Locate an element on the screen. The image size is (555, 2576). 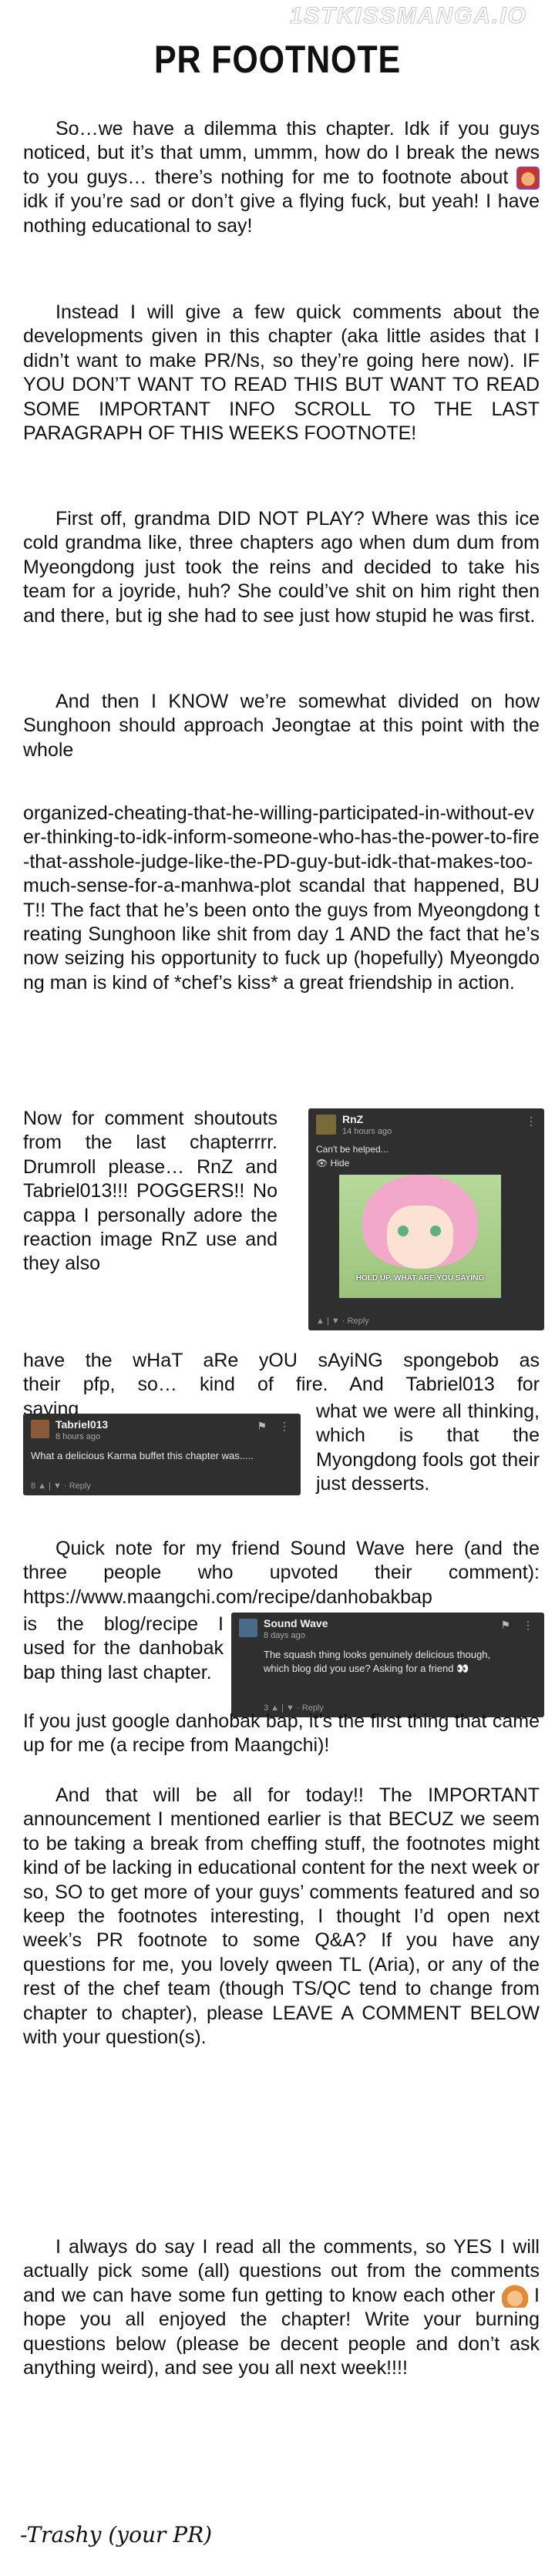
rnz-hide-toggle: 👁 Hide is located at coordinates (332, 1163).